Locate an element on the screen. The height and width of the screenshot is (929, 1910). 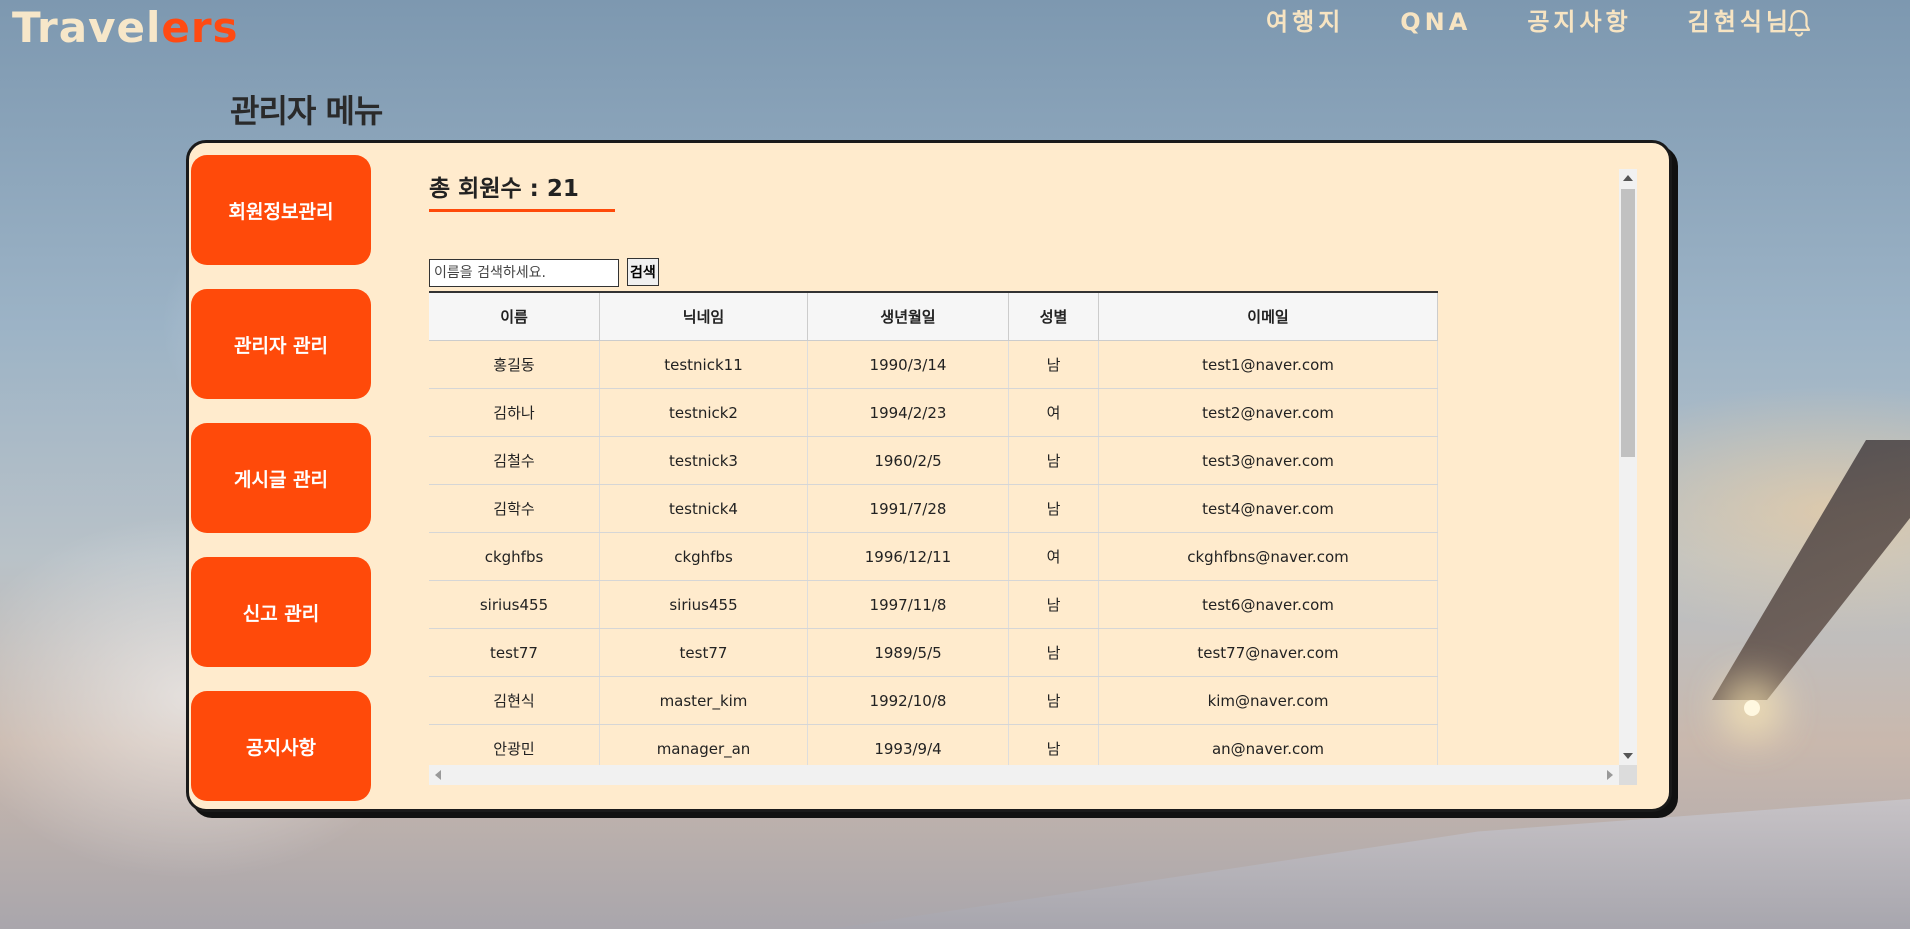
cell-name: 홍길동 is located at coordinates (514, 364).